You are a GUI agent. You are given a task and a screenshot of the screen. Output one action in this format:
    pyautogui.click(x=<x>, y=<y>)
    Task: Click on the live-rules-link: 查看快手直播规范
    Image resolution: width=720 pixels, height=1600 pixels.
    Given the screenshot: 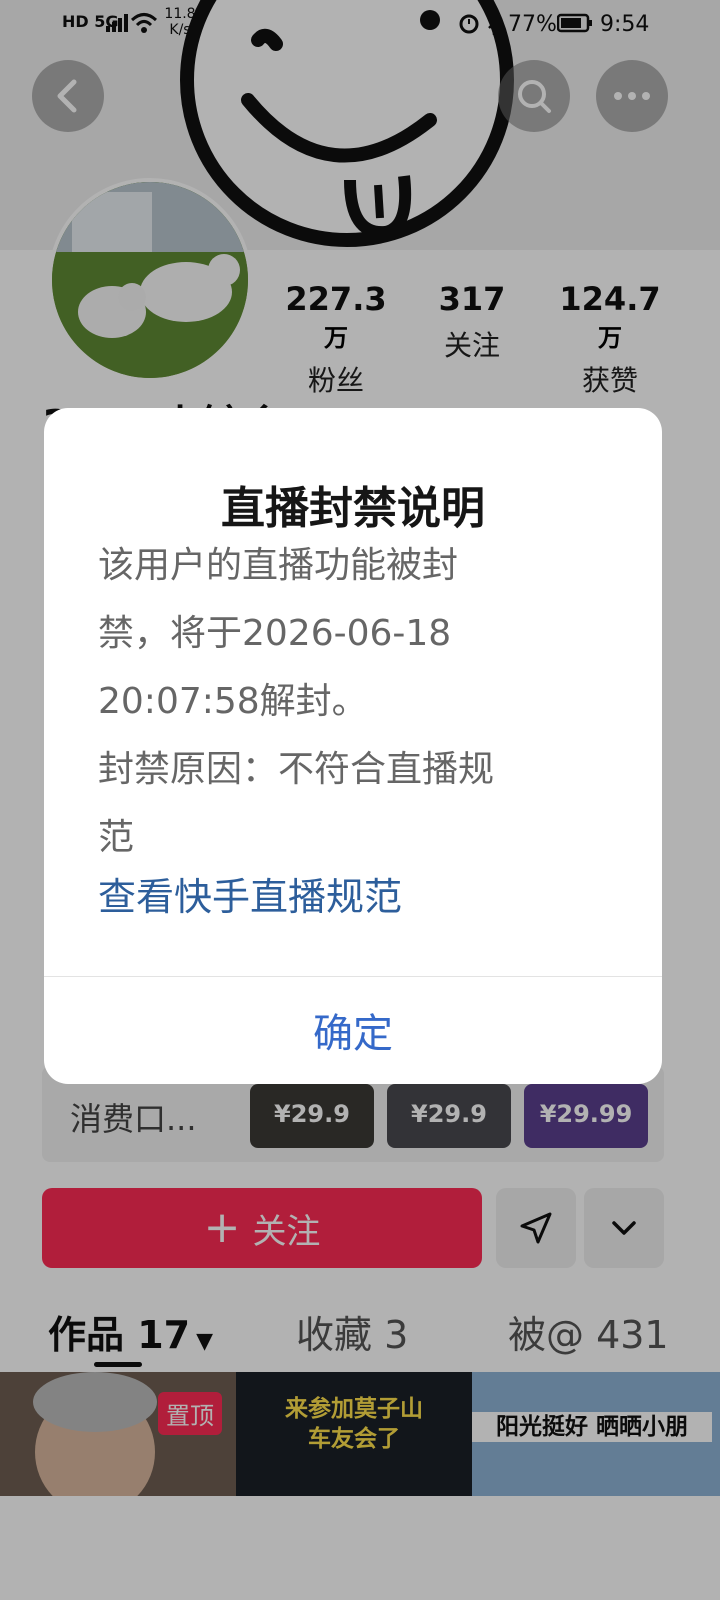 What is the action you would take?
    pyautogui.click(x=250, y=893)
    